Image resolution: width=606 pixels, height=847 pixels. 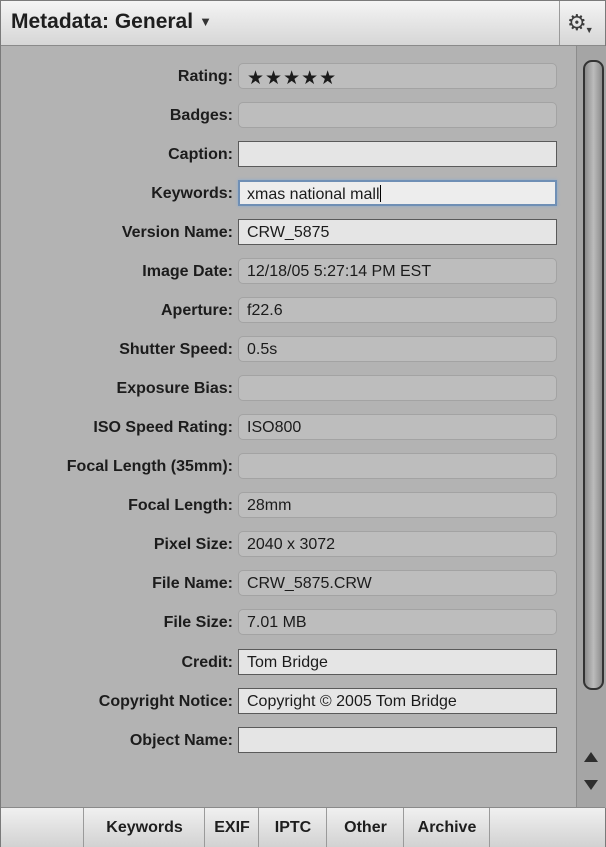 I want to click on credit-field: Tom Bridge, so click(x=397, y=662).